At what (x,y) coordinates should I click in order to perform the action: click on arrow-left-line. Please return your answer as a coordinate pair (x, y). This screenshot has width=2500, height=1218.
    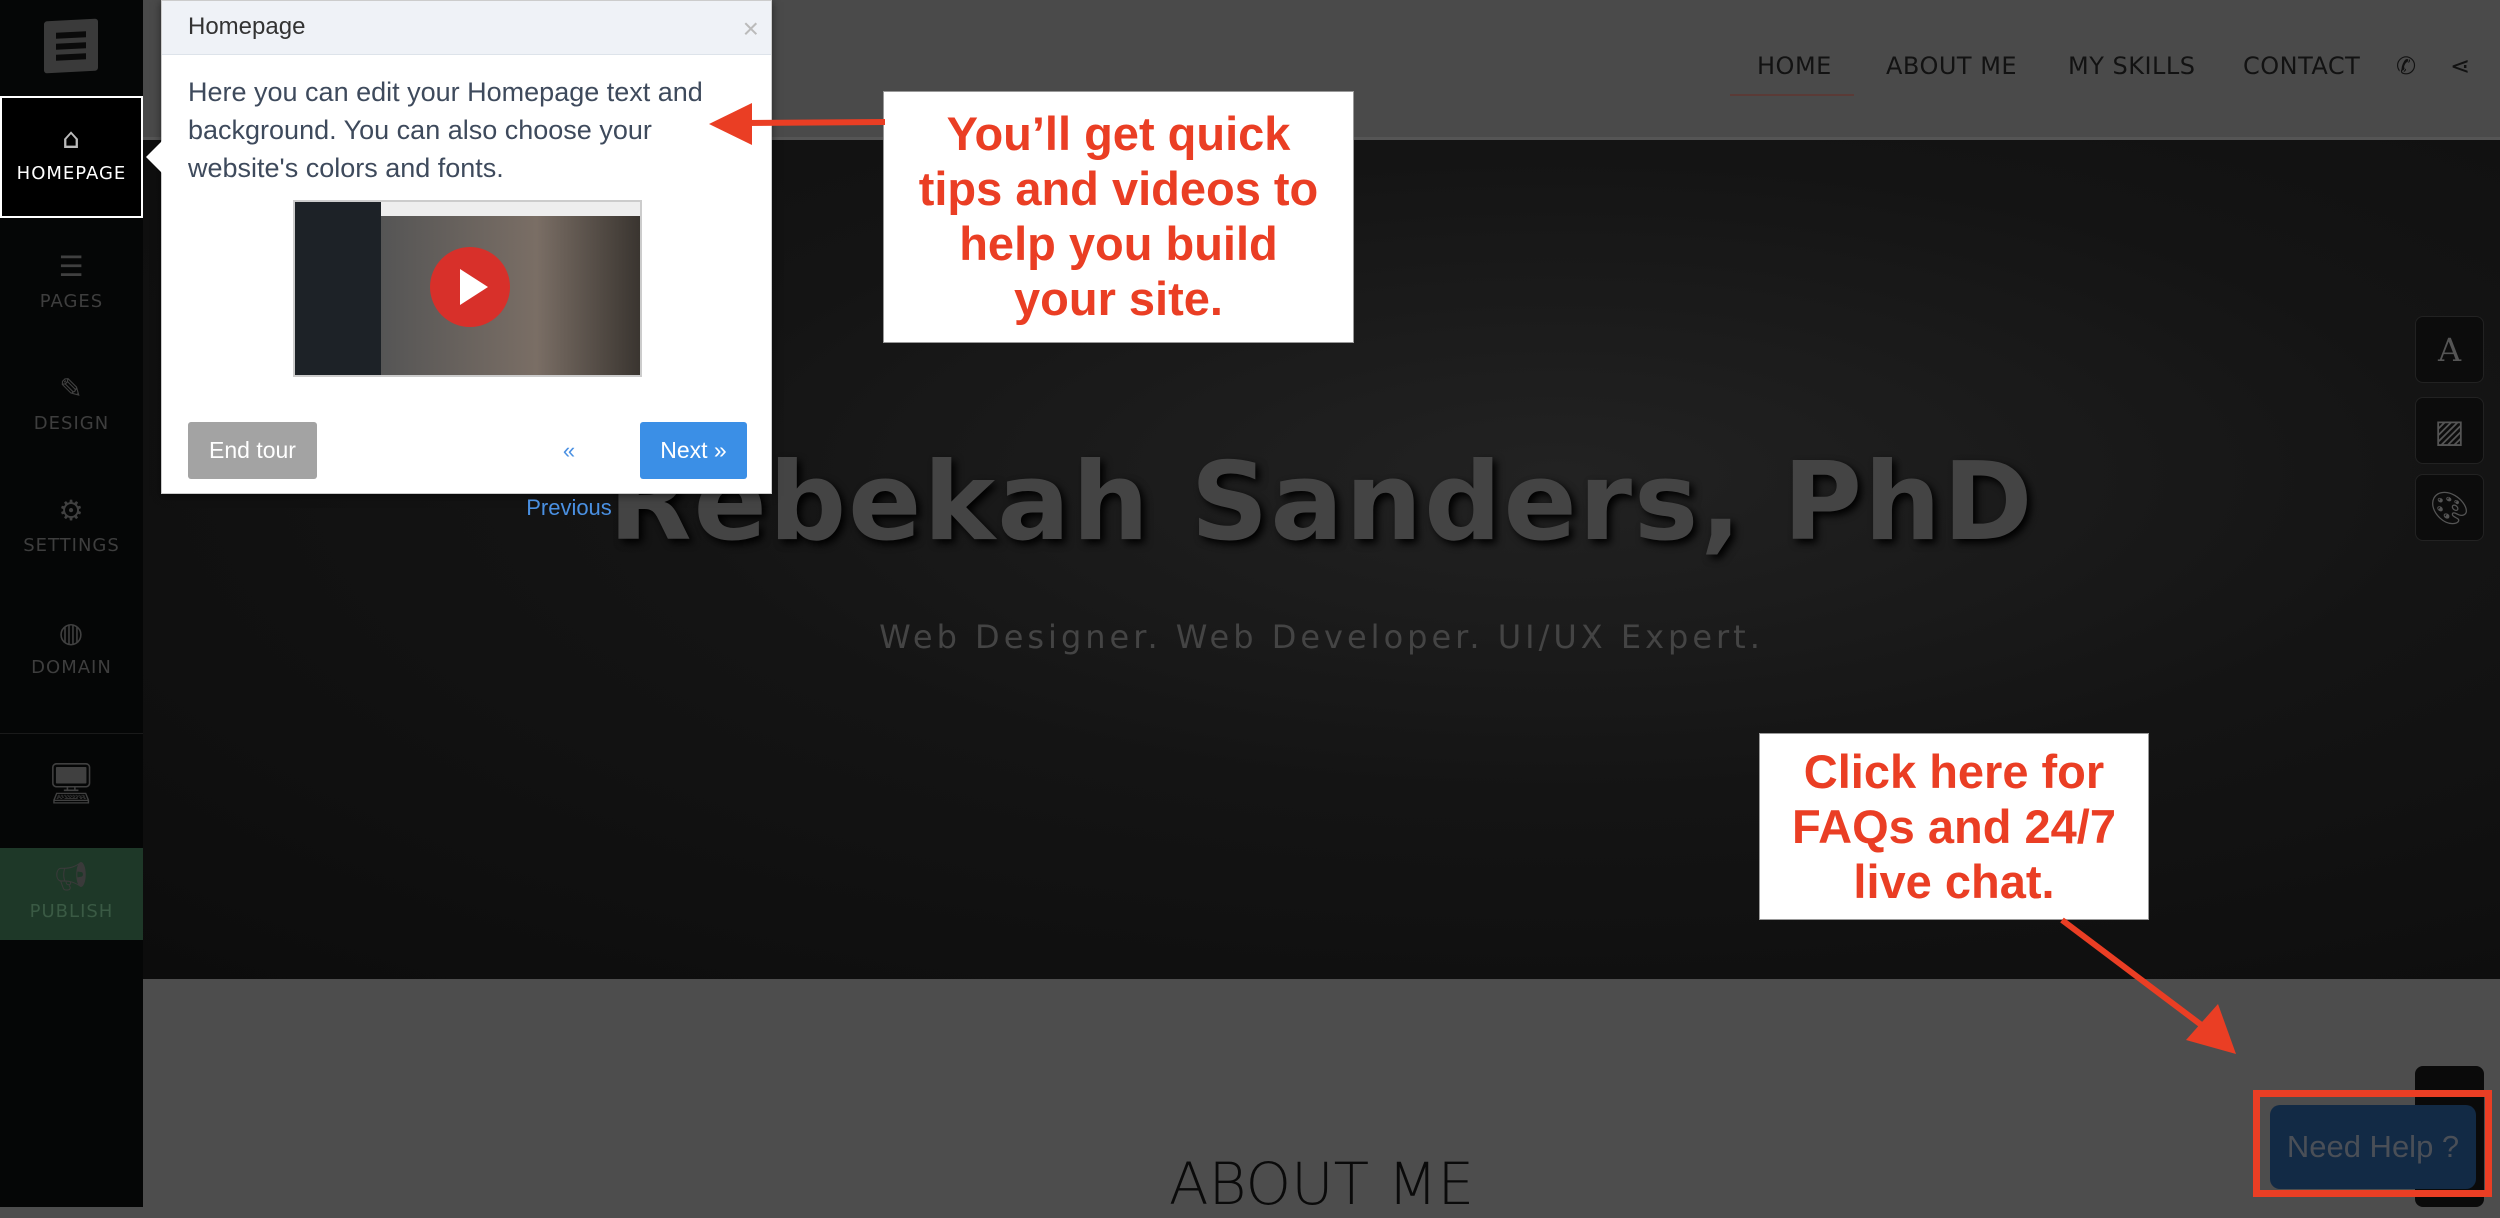
    Looking at the image, I should click on (815, 122).